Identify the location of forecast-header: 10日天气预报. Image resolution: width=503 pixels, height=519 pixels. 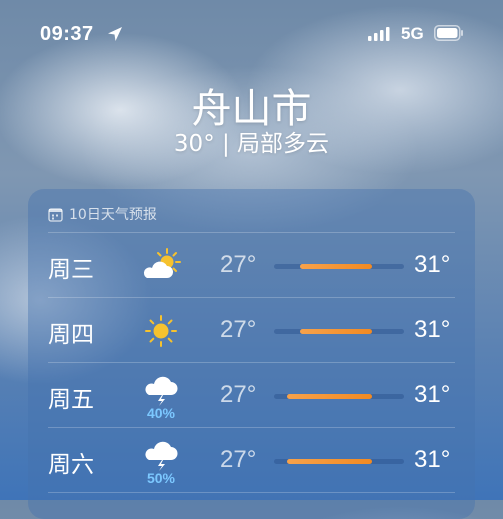
(102, 214).